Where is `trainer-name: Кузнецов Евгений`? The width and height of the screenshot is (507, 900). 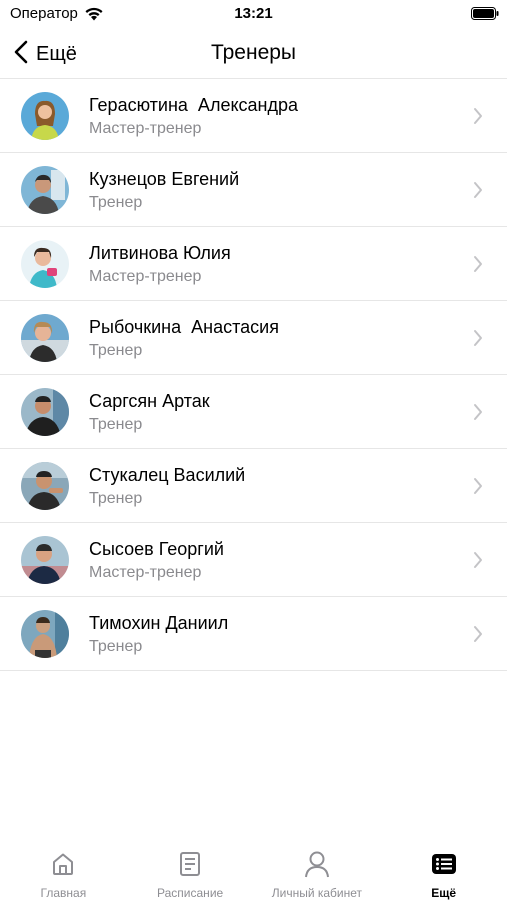 trainer-name: Кузнецов Евгений is located at coordinates (164, 179).